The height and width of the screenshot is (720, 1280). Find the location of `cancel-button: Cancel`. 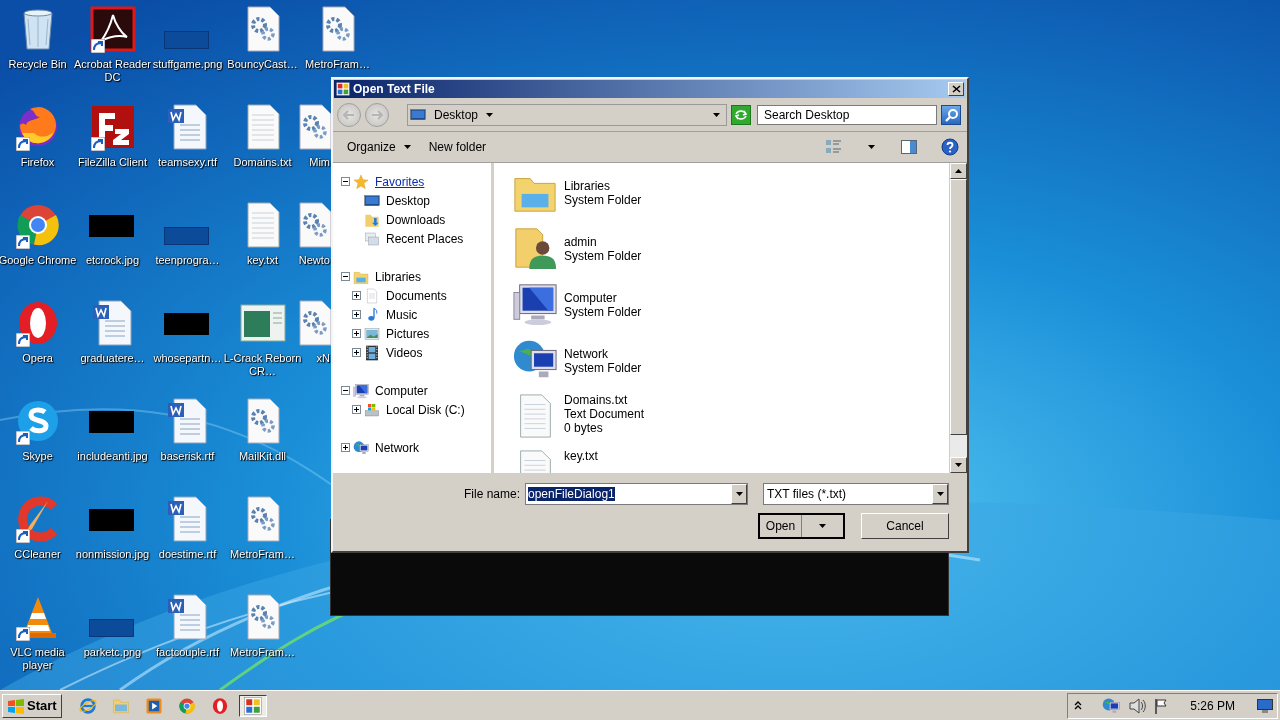

cancel-button: Cancel is located at coordinates (905, 526).